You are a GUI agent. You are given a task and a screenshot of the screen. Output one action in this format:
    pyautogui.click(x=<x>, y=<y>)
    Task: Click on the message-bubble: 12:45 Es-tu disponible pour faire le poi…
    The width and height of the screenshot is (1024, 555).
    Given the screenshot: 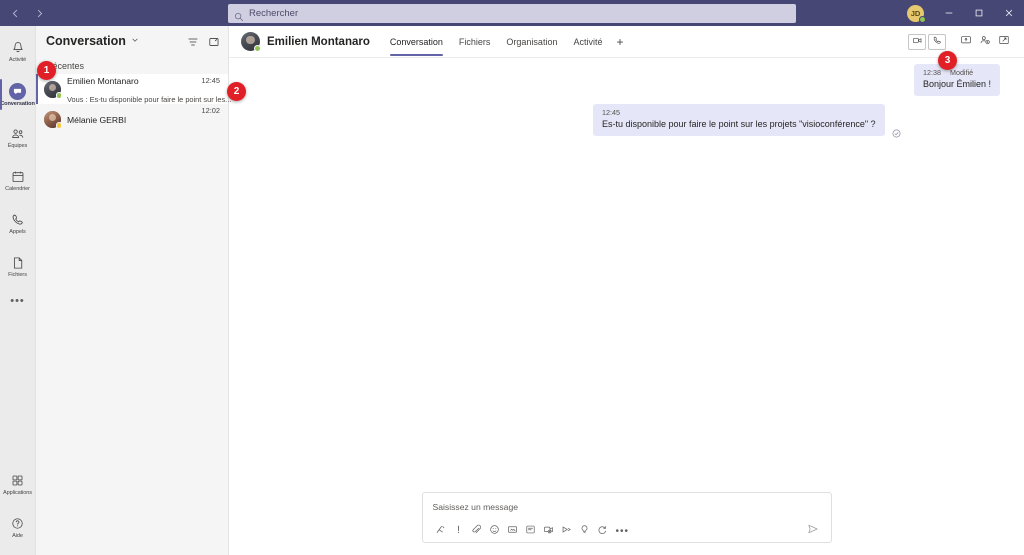 What is the action you would take?
    pyautogui.click(x=739, y=120)
    